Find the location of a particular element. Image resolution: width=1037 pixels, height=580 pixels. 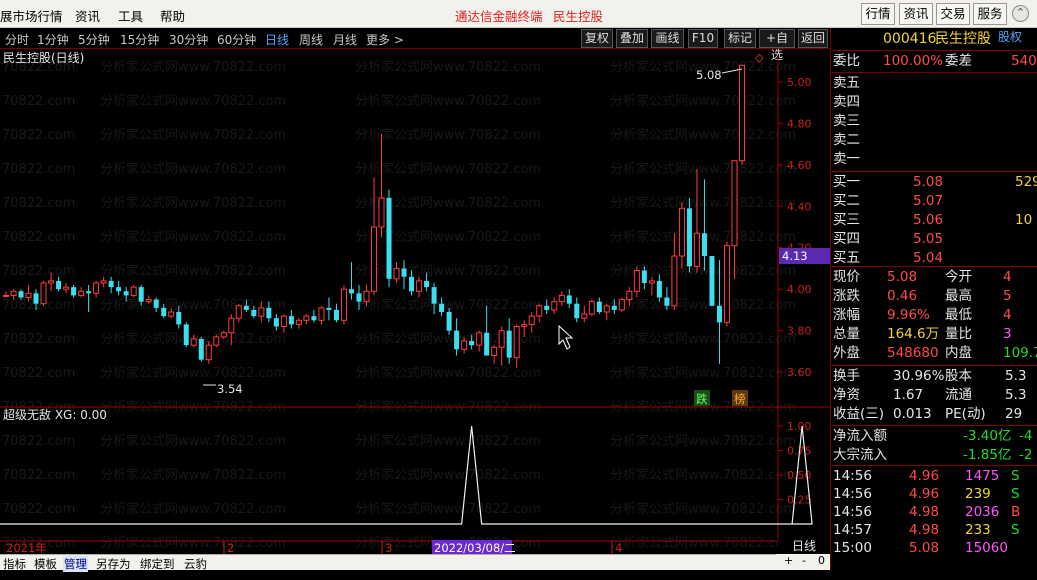

zoom-controls: + - 0 is located at coordinates (803, 562).